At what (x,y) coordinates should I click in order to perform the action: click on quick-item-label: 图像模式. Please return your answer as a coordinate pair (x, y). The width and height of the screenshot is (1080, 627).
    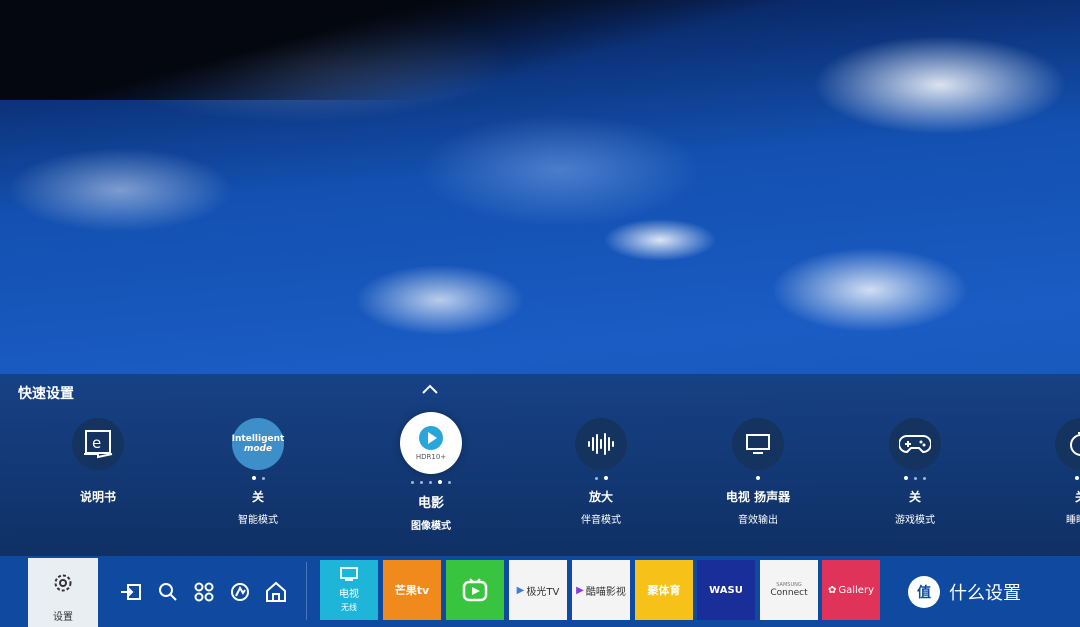
    Looking at the image, I should click on (431, 526).